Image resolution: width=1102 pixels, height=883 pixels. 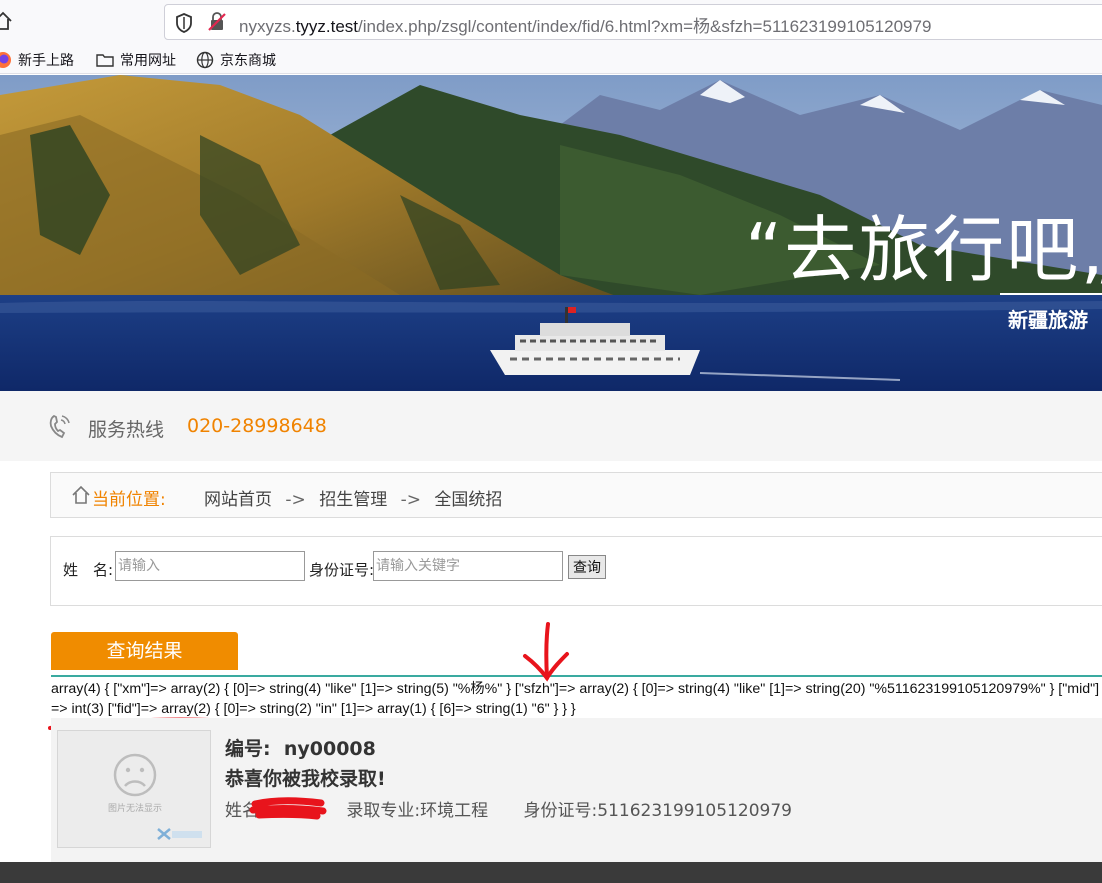 I want to click on hotline-bar: 服务热线 020-28998648, so click(x=551, y=426).